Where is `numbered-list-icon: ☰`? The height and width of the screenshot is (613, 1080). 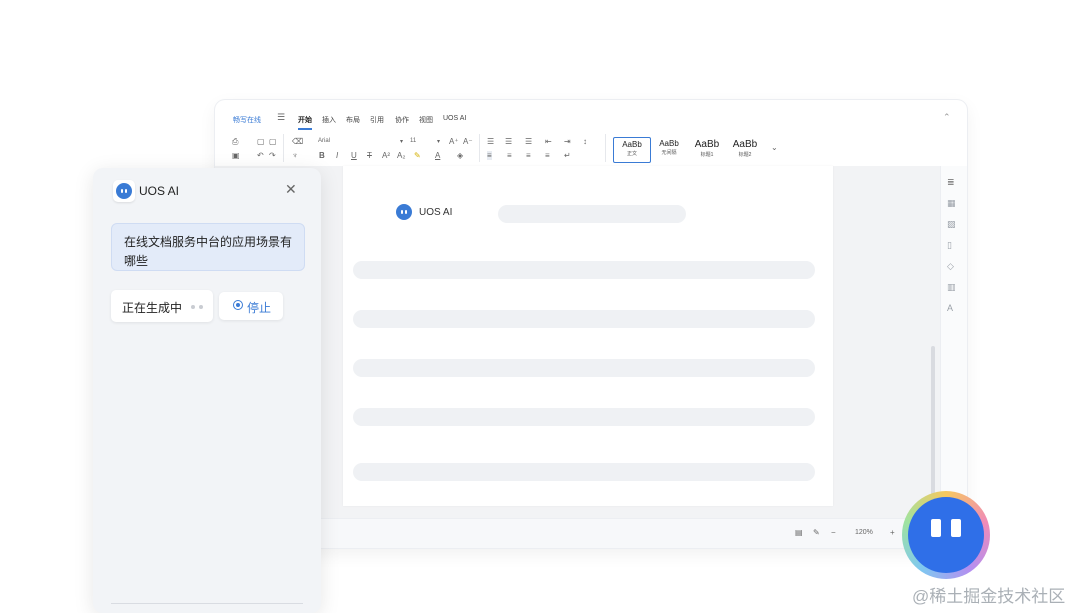 numbered-list-icon: ☰ is located at coordinates (508, 141).